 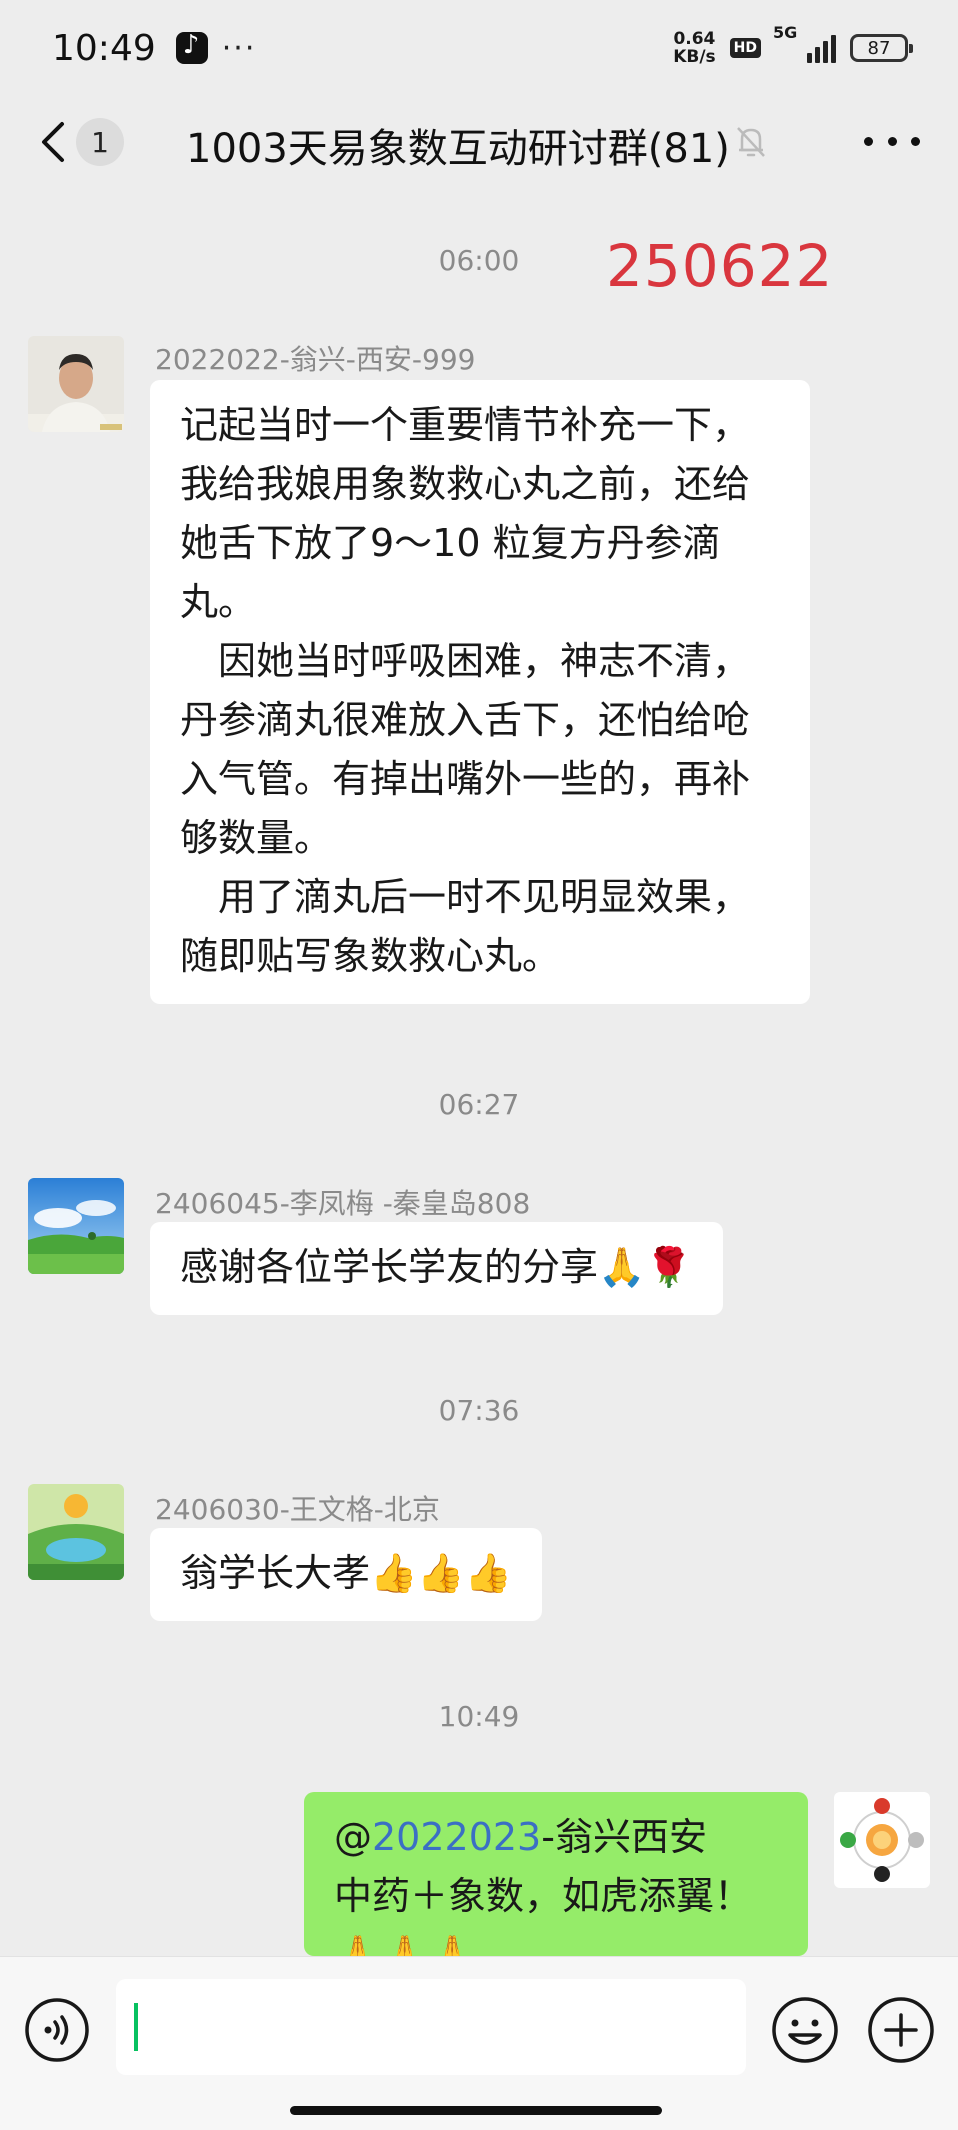 What do you see at coordinates (57, 2030) in the screenshot?
I see `voice-input-icon` at bounding box center [57, 2030].